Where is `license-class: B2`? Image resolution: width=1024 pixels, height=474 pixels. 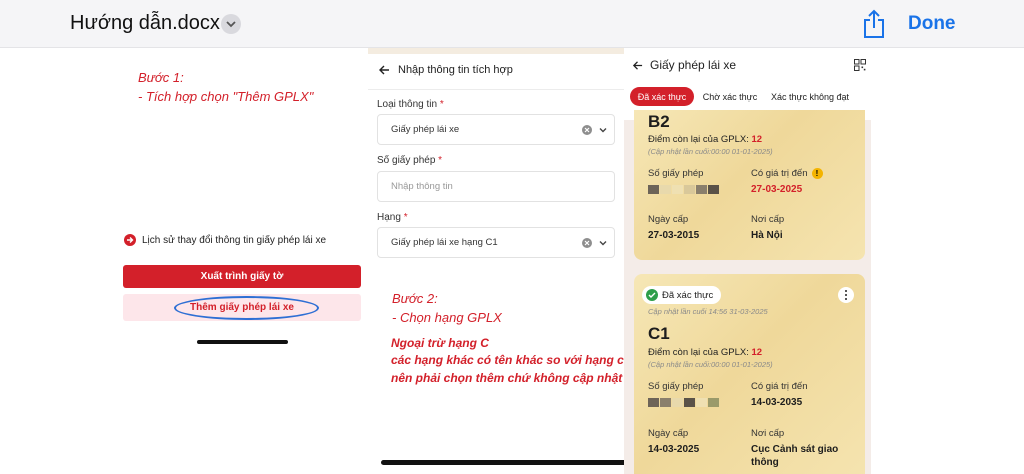 license-class: B2 is located at coordinates (659, 121).